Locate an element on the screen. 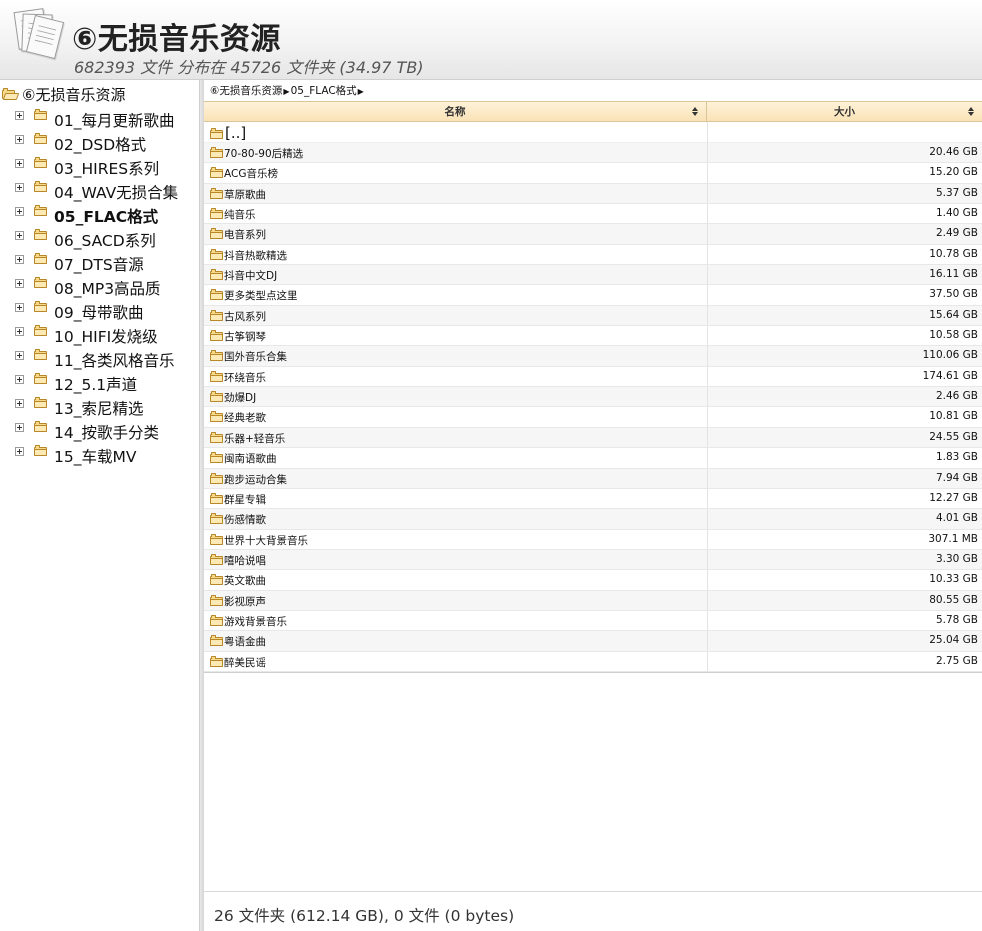 This screenshot has height=931, width=982. table-row: 影视原声 80.55 GB is located at coordinates (593, 600).